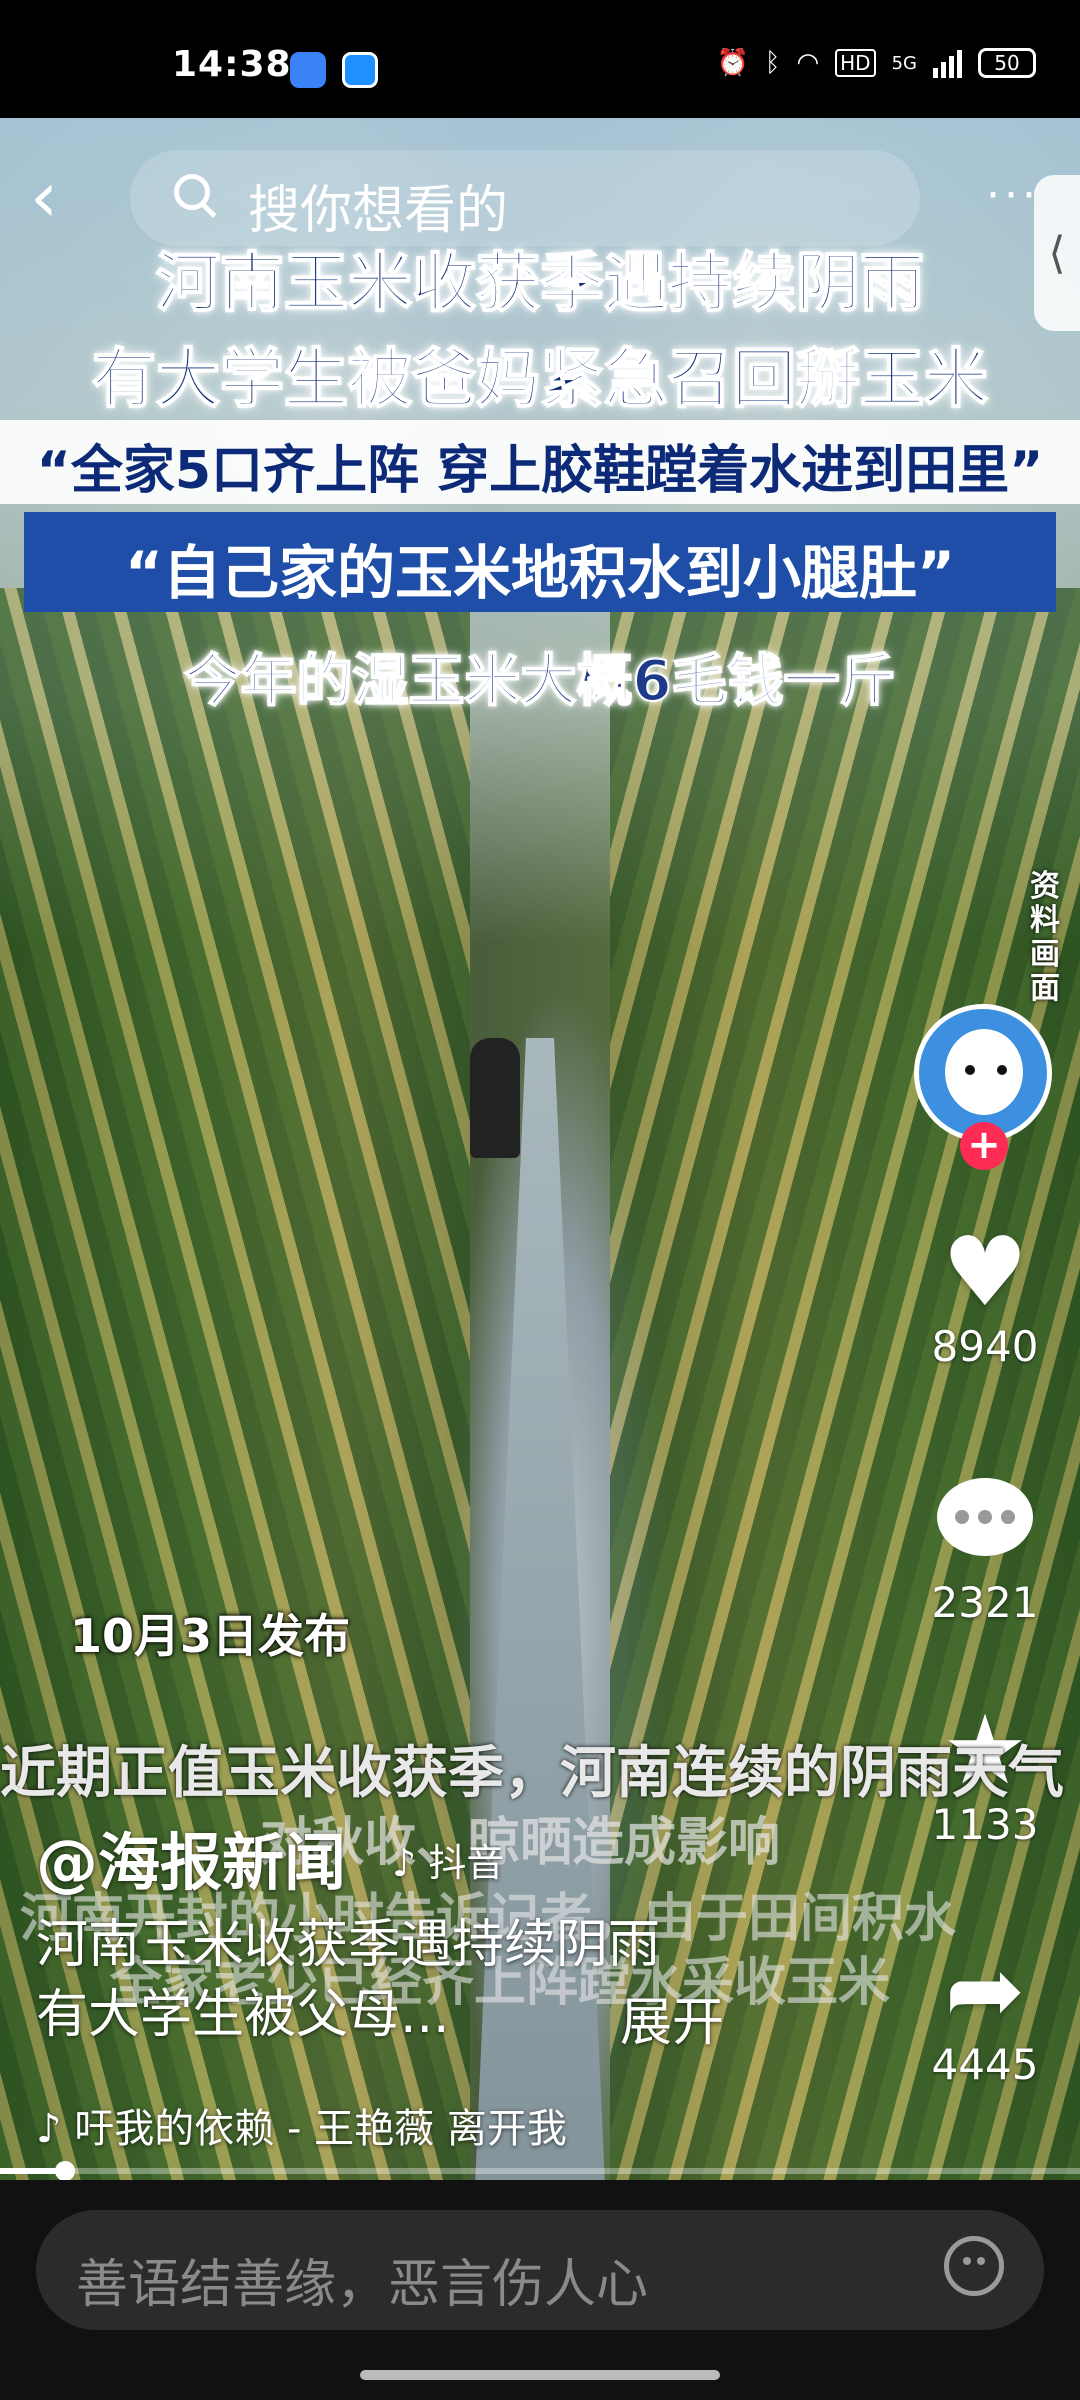 This screenshot has height=2400, width=1080. What do you see at coordinates (1045, 937) in the screenshot?
I see `archive-footage-label: 资料画面` at bounding box center [1045, 937].